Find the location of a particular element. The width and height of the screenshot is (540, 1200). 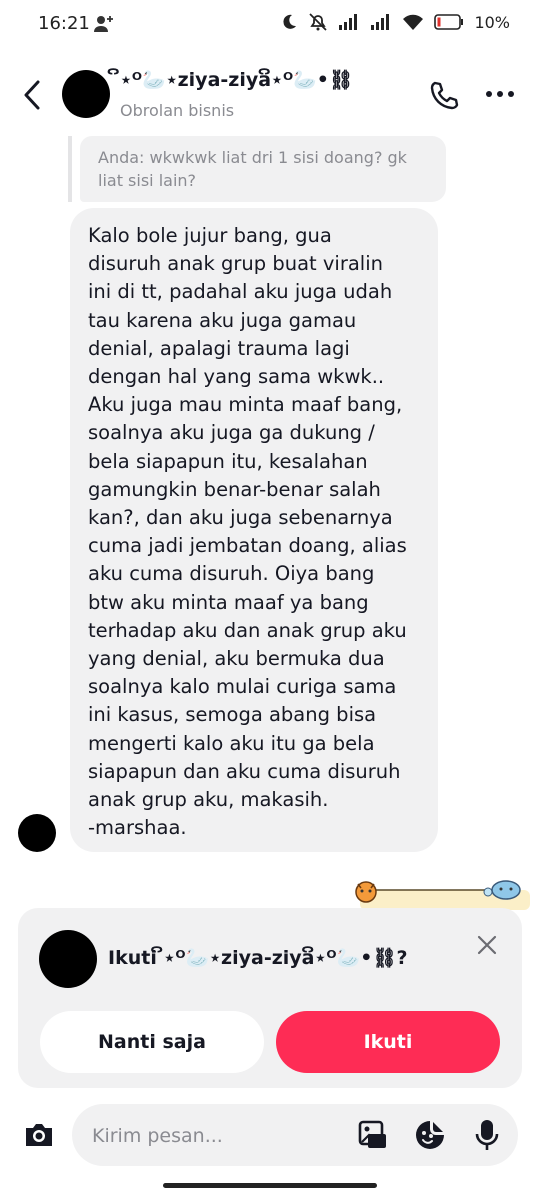

message-composer is located at coordinates (295, 1136).